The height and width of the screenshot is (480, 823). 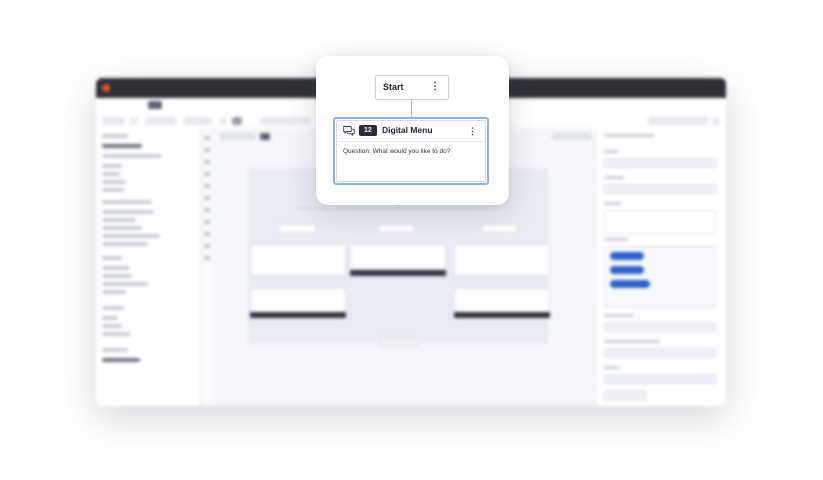 What do you see at coordinates (368, 130) in the screenshot?
I see `node-id-badge: 12` at bounding box center [368, 130].